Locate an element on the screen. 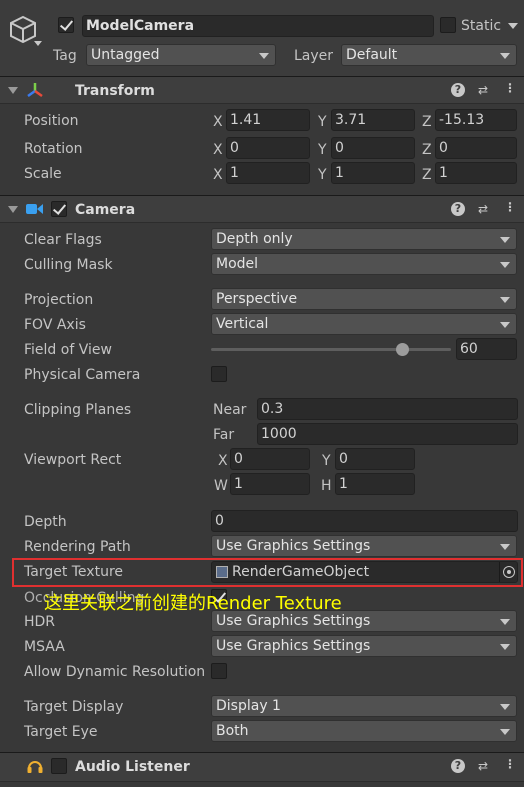  rotation-y-field: 0 is located at coordinates (373, 148).